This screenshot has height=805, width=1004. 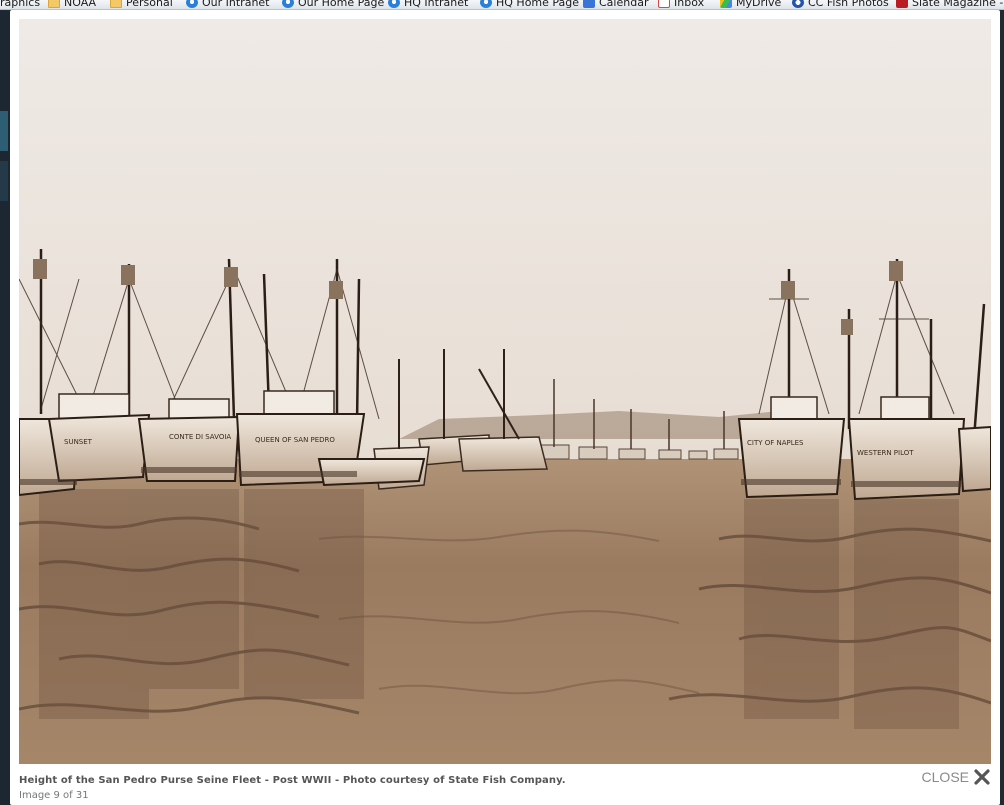 I want to click on bookmark-label: Calendar, so click(x=624, y=4).